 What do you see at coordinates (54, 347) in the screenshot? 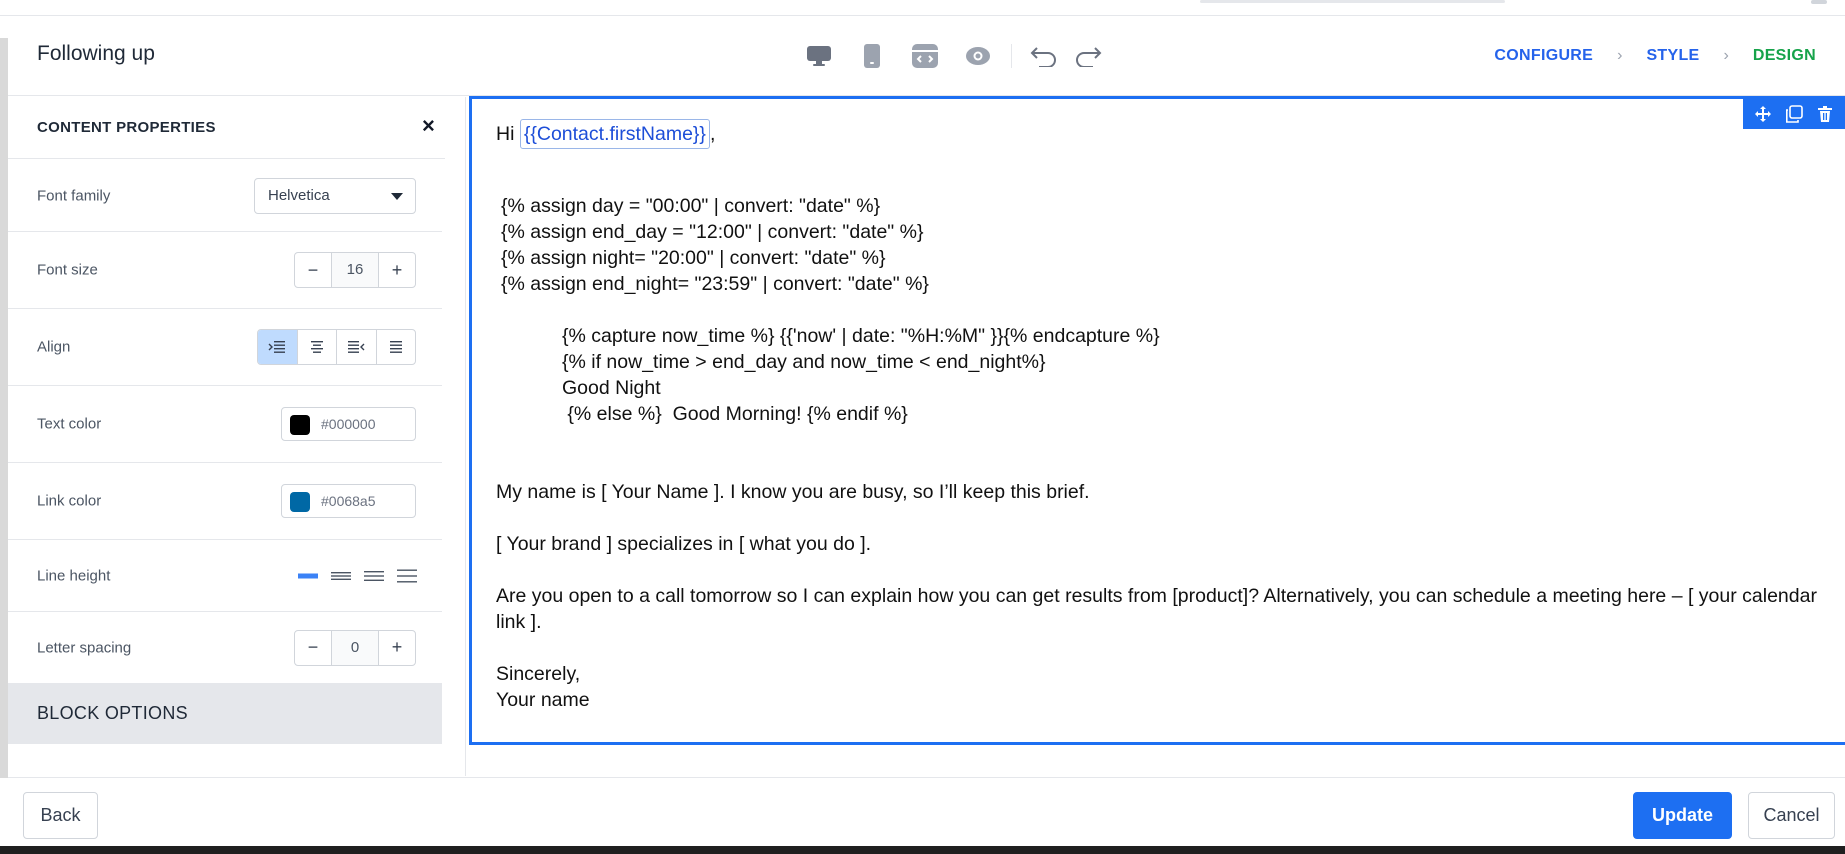
I see `align-label: Align` at bounding box center [54, 347].